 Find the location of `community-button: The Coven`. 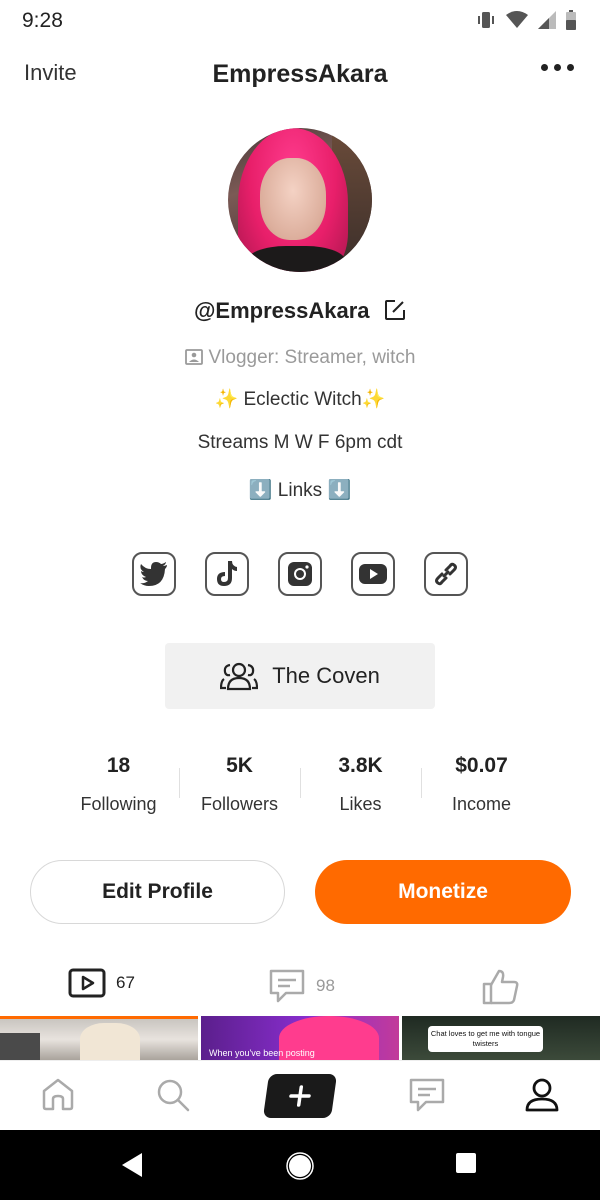

community-button: The Coven is located at coordinates (300, 676).